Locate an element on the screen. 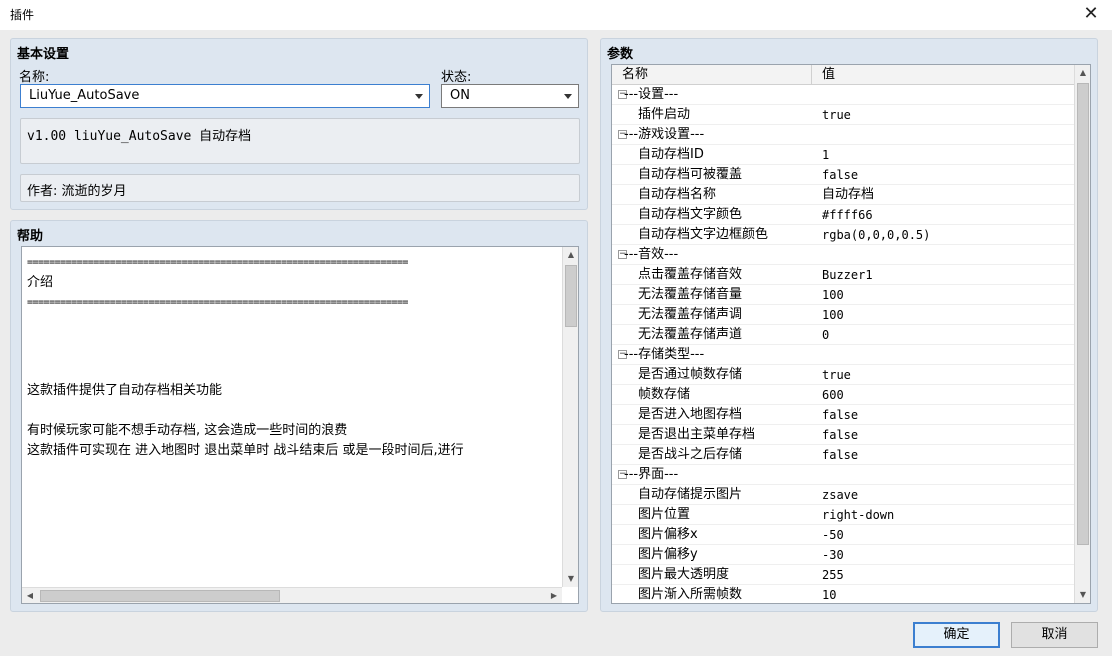  parameters-vertical-scrollbar: ▲ ▼ is located at coordinates (1082, 334).